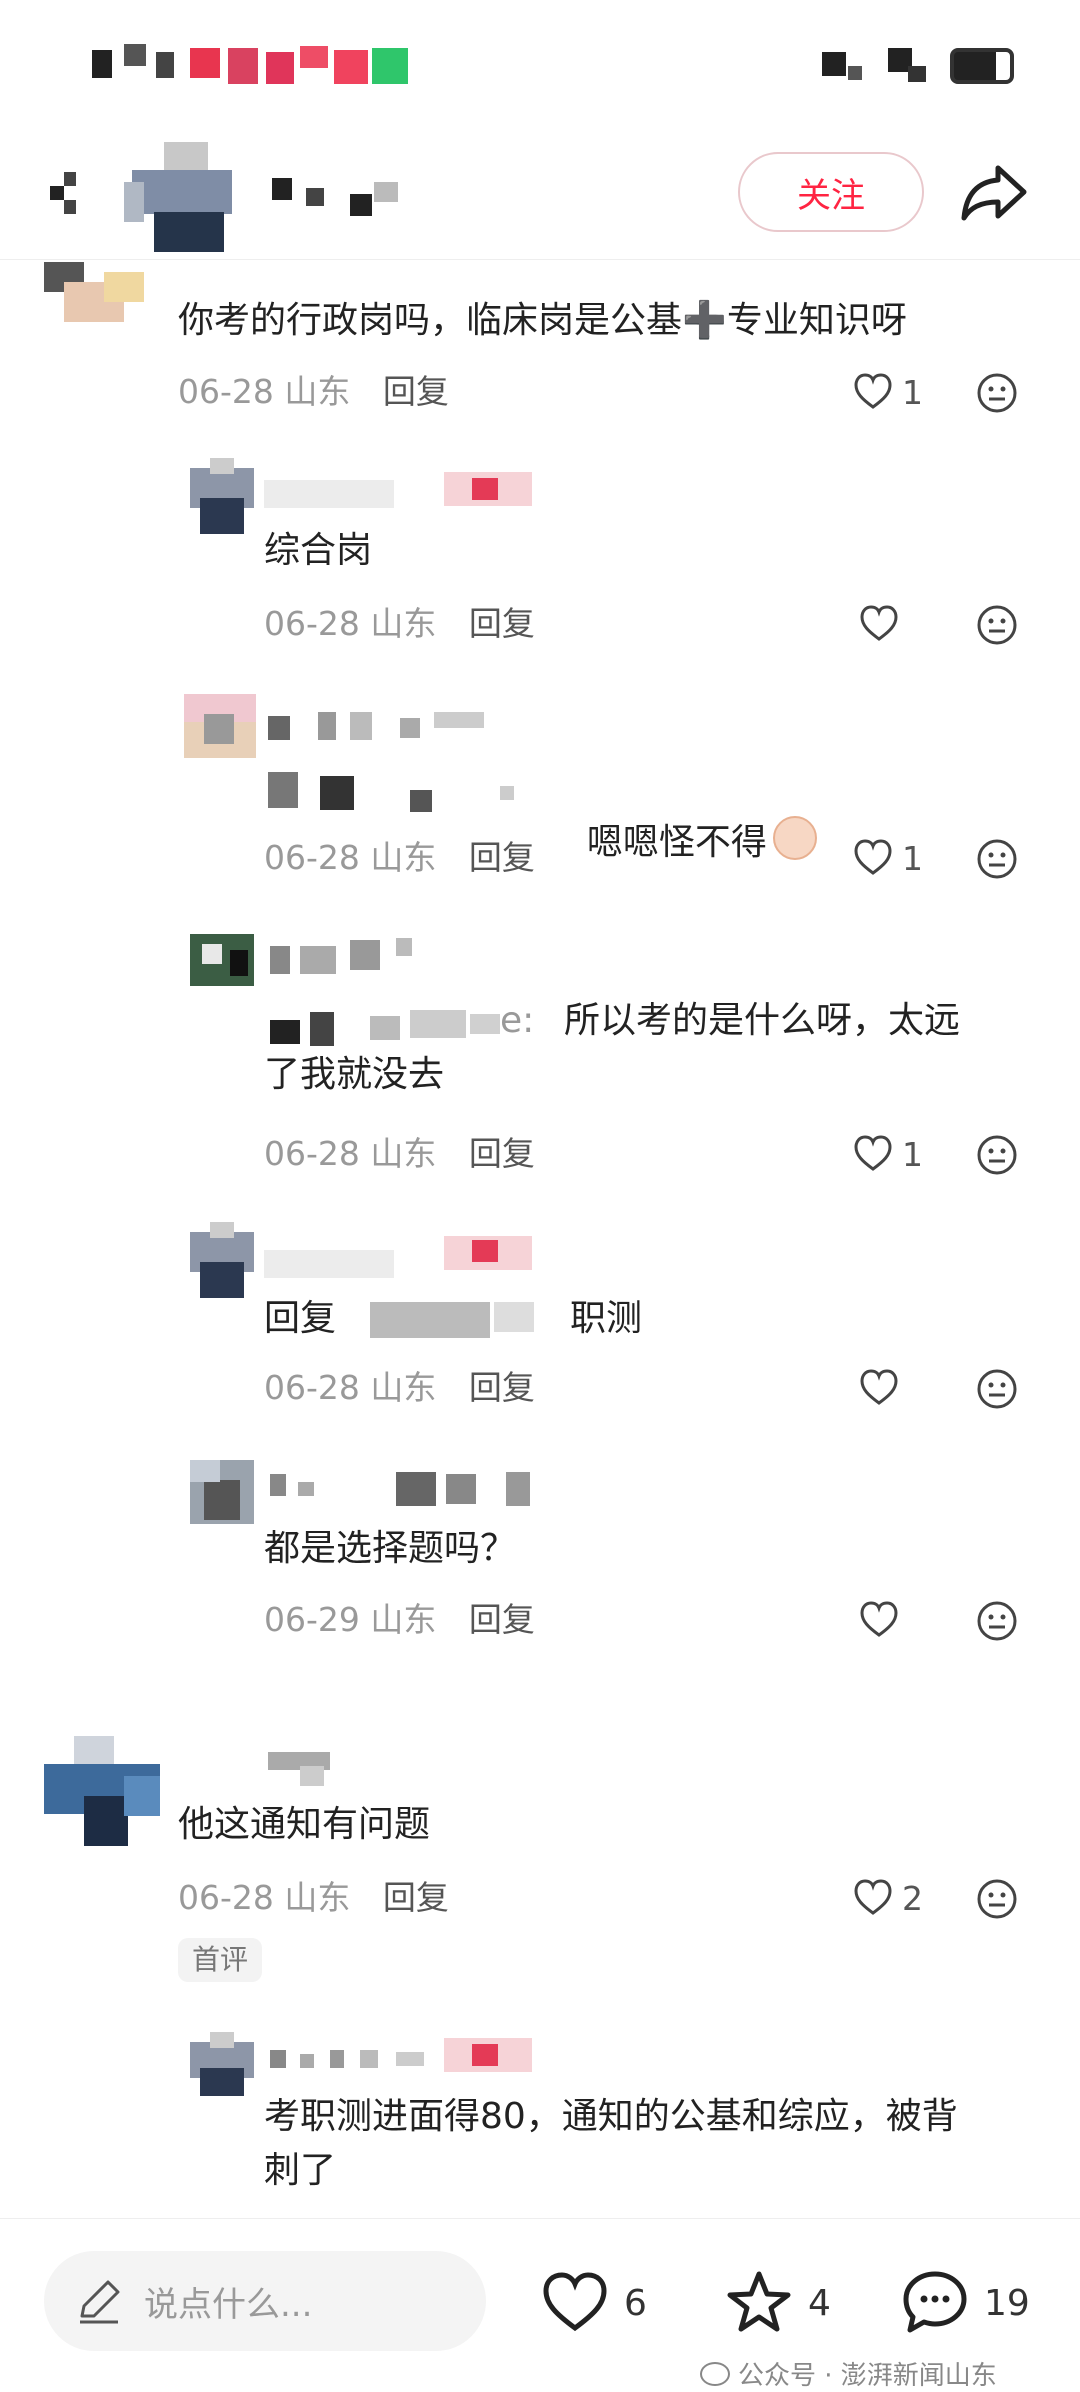 This screenshot has width=1080, height=2392. What do you see at coordinates (100, 2302) in the screenshot?
I see `pencil-icon` at bounding box center [100, 2302].